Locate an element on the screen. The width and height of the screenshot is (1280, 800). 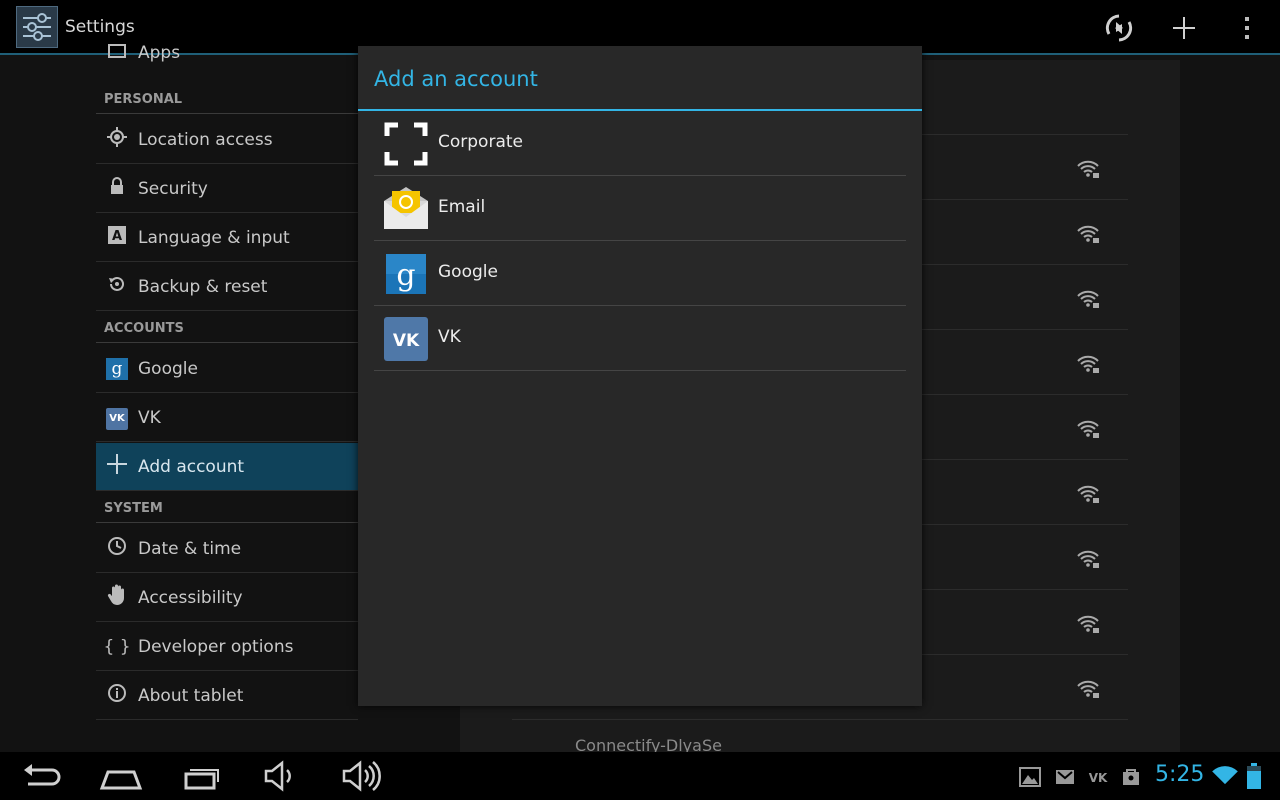
account-option-label: Google is located at coordinates (468, 272).